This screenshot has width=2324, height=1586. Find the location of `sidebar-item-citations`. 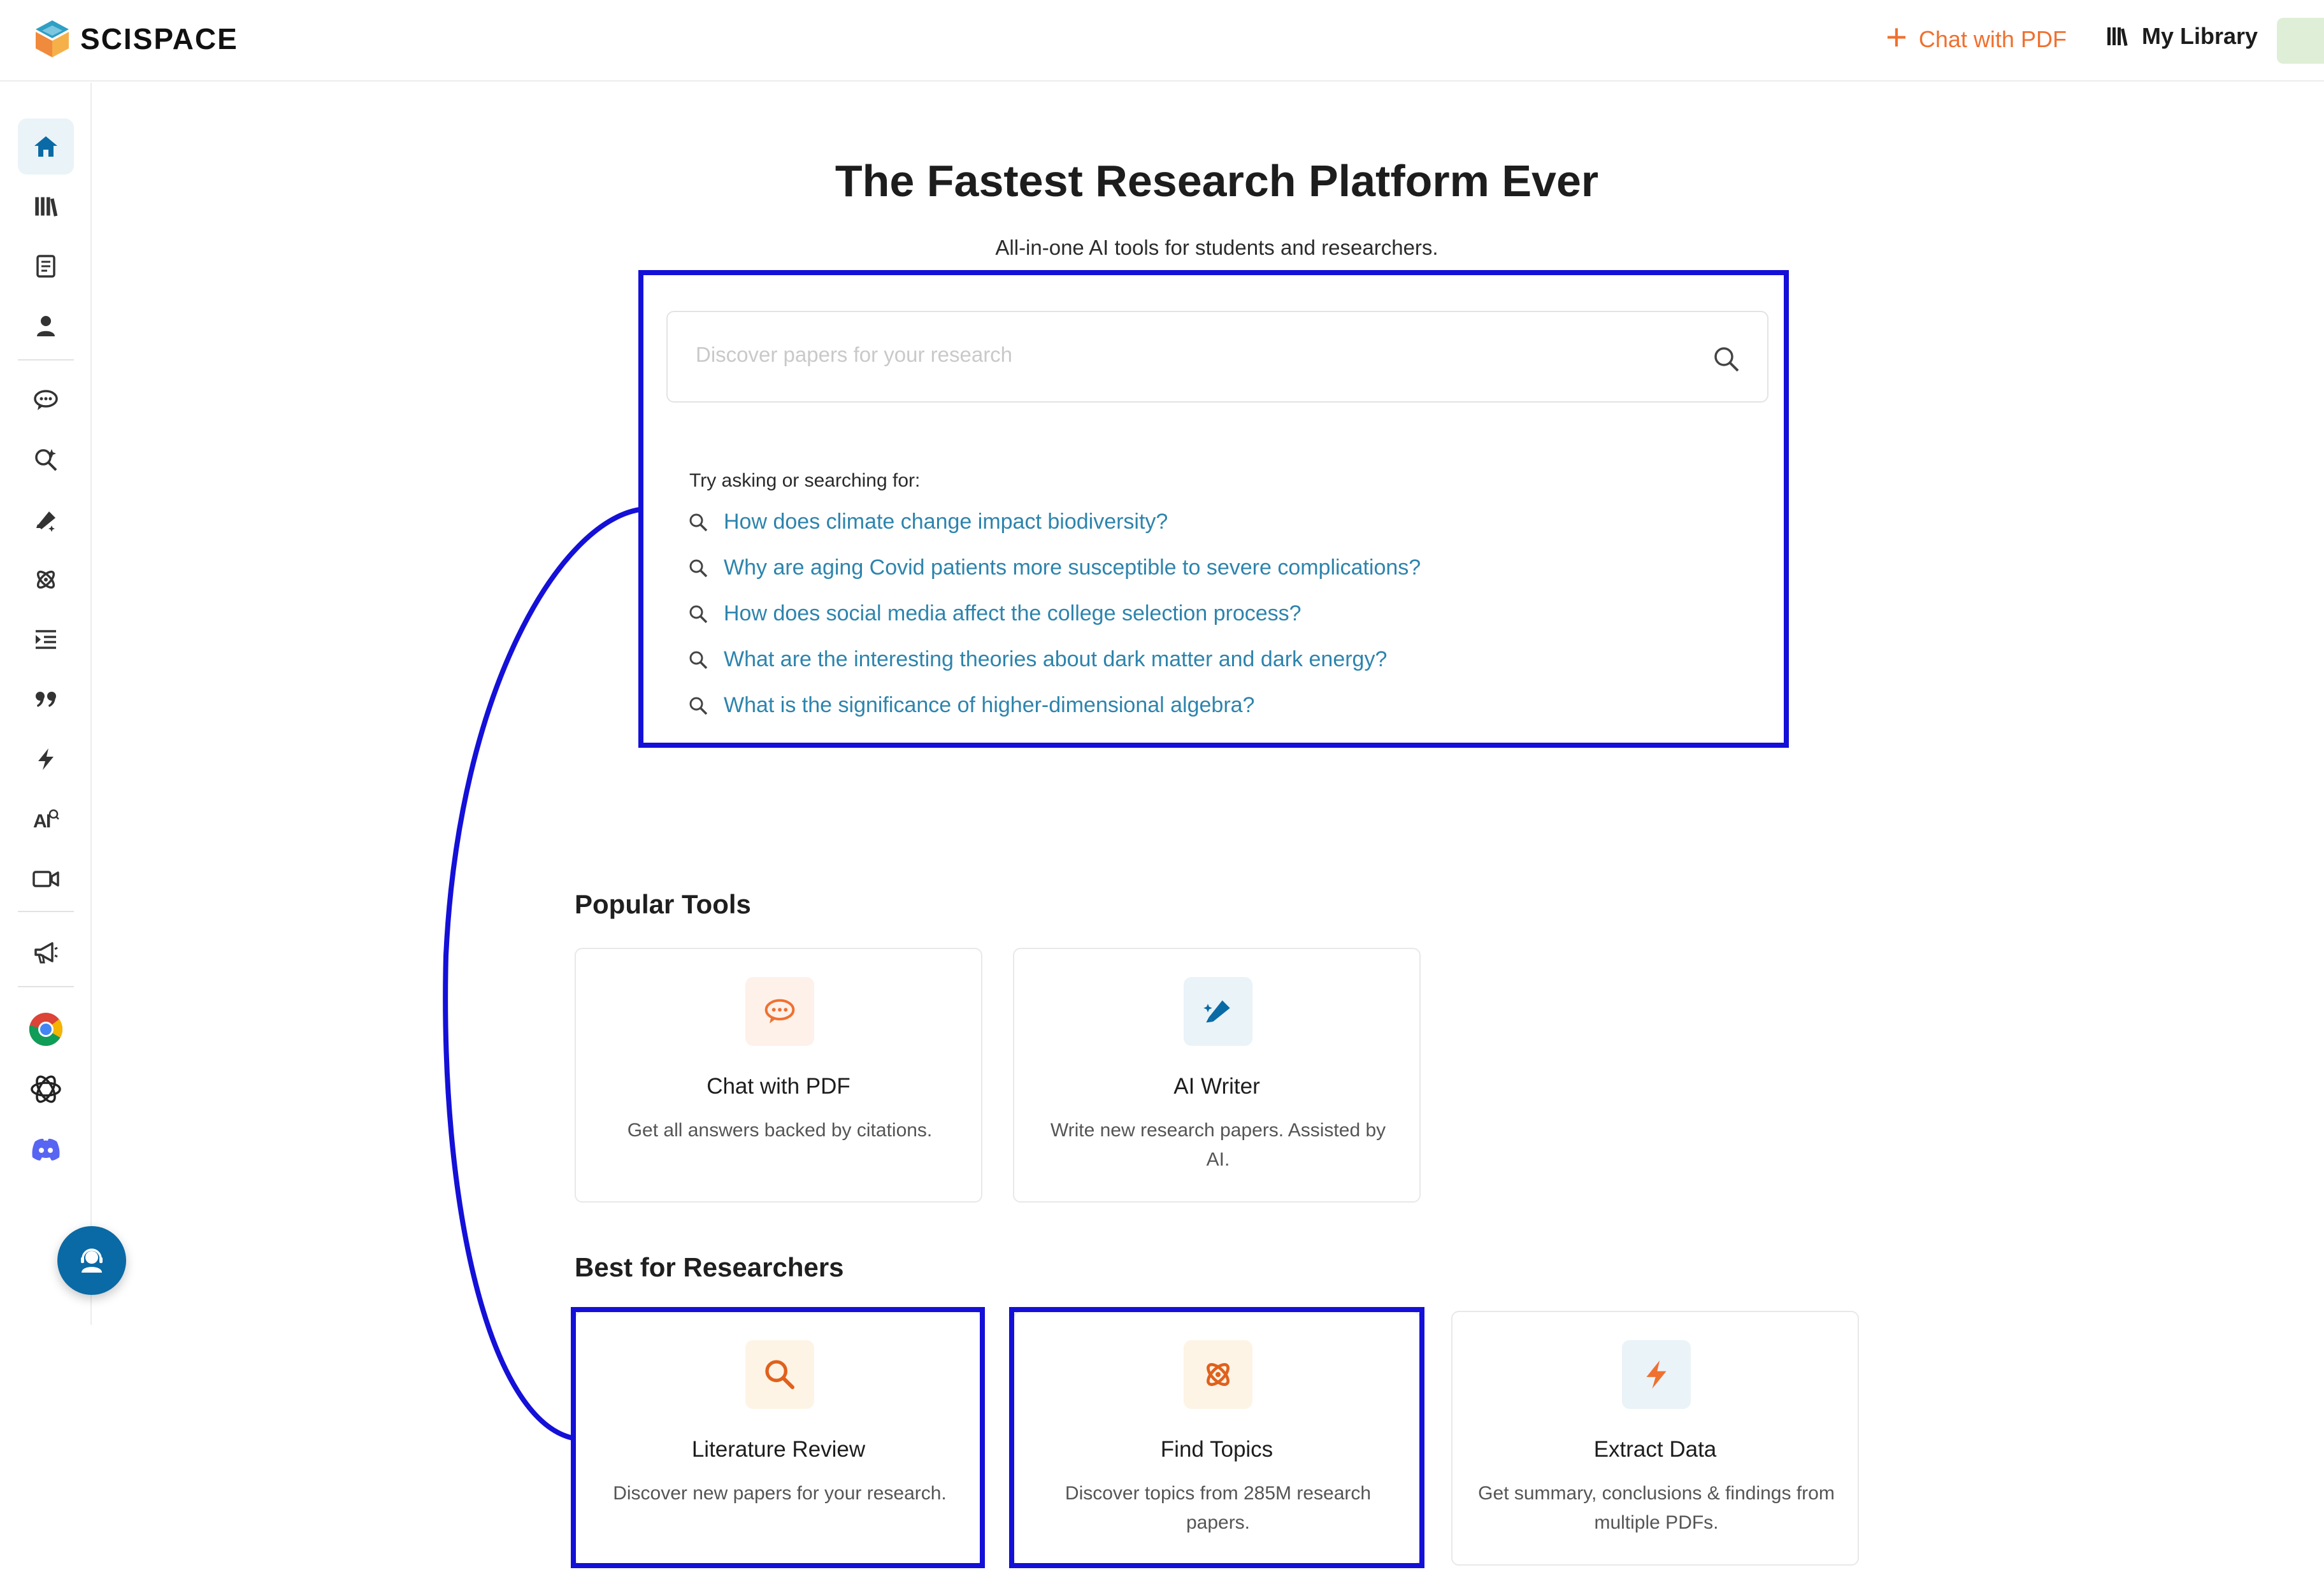

sidebar-item-citations is located at coordinates (46, 699).